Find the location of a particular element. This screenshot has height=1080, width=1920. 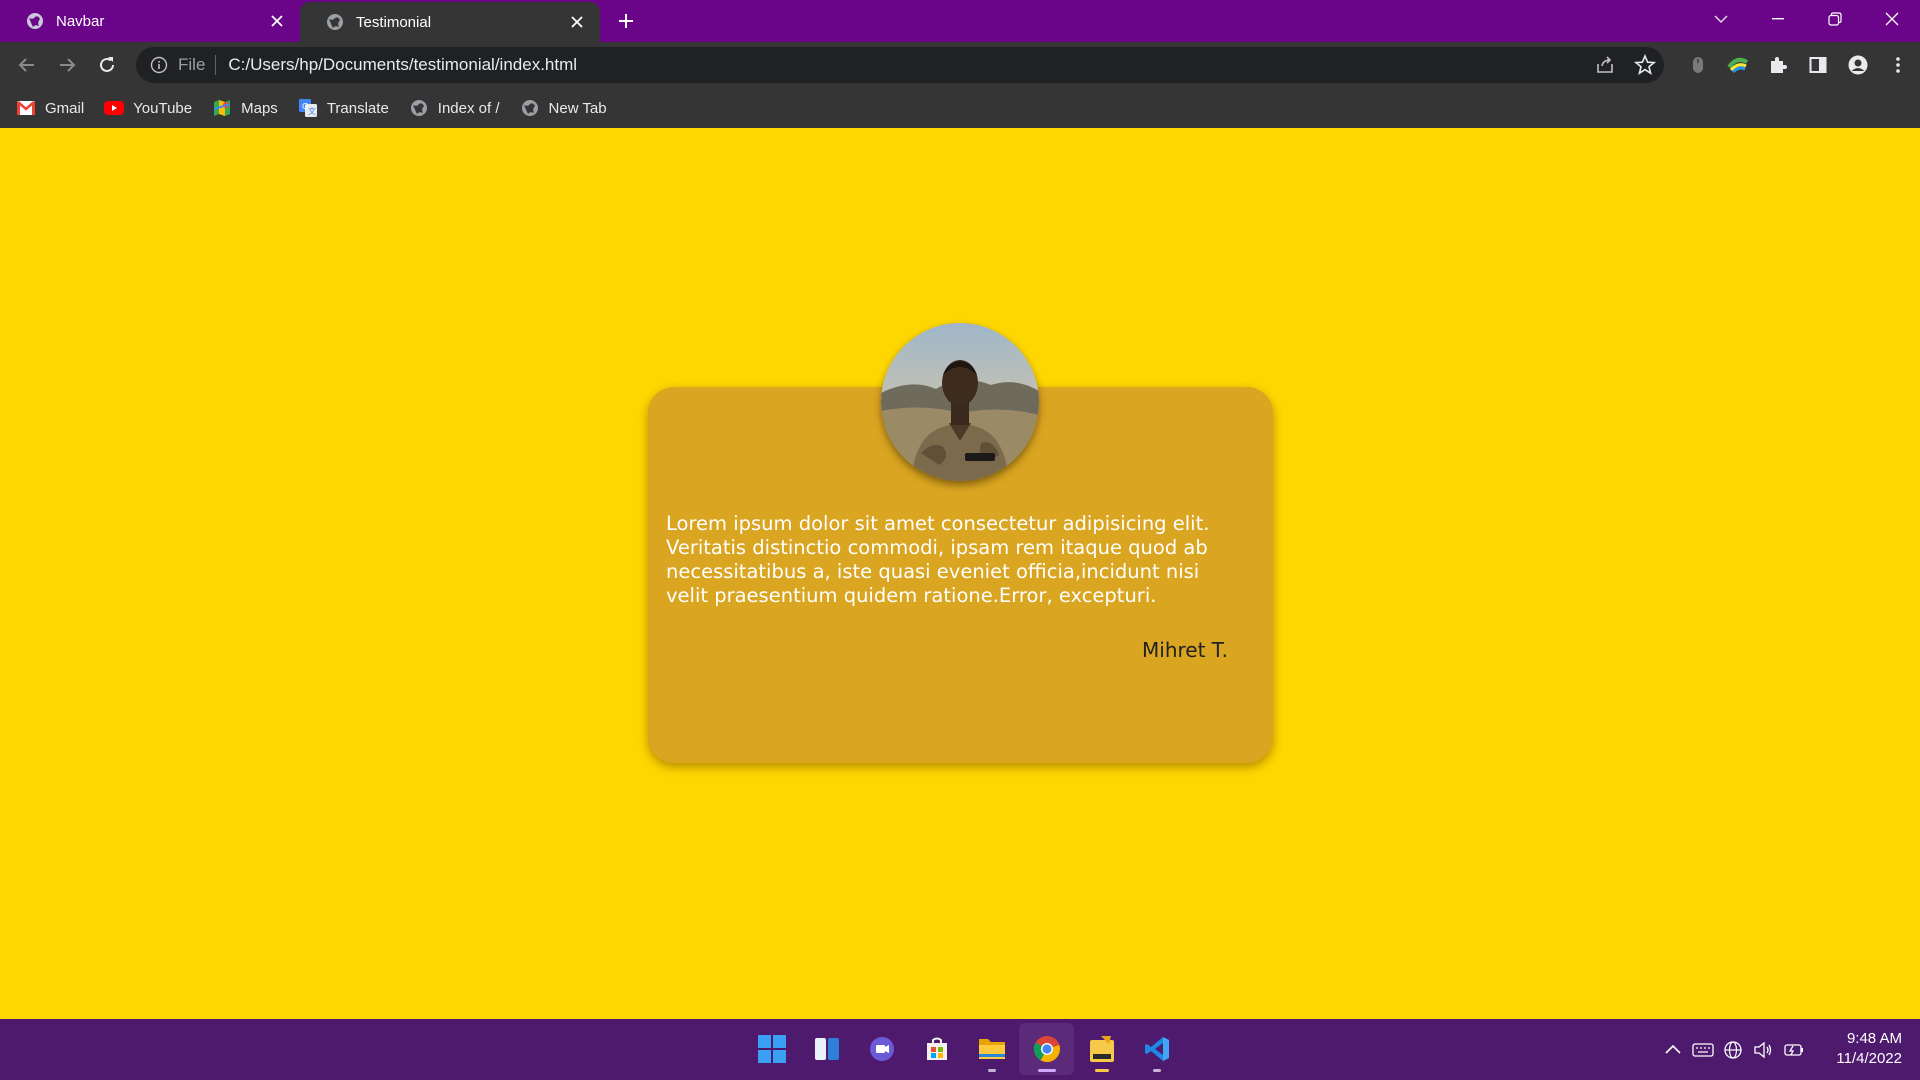

teams-chat-icon is located at coordinates (881, 1049).